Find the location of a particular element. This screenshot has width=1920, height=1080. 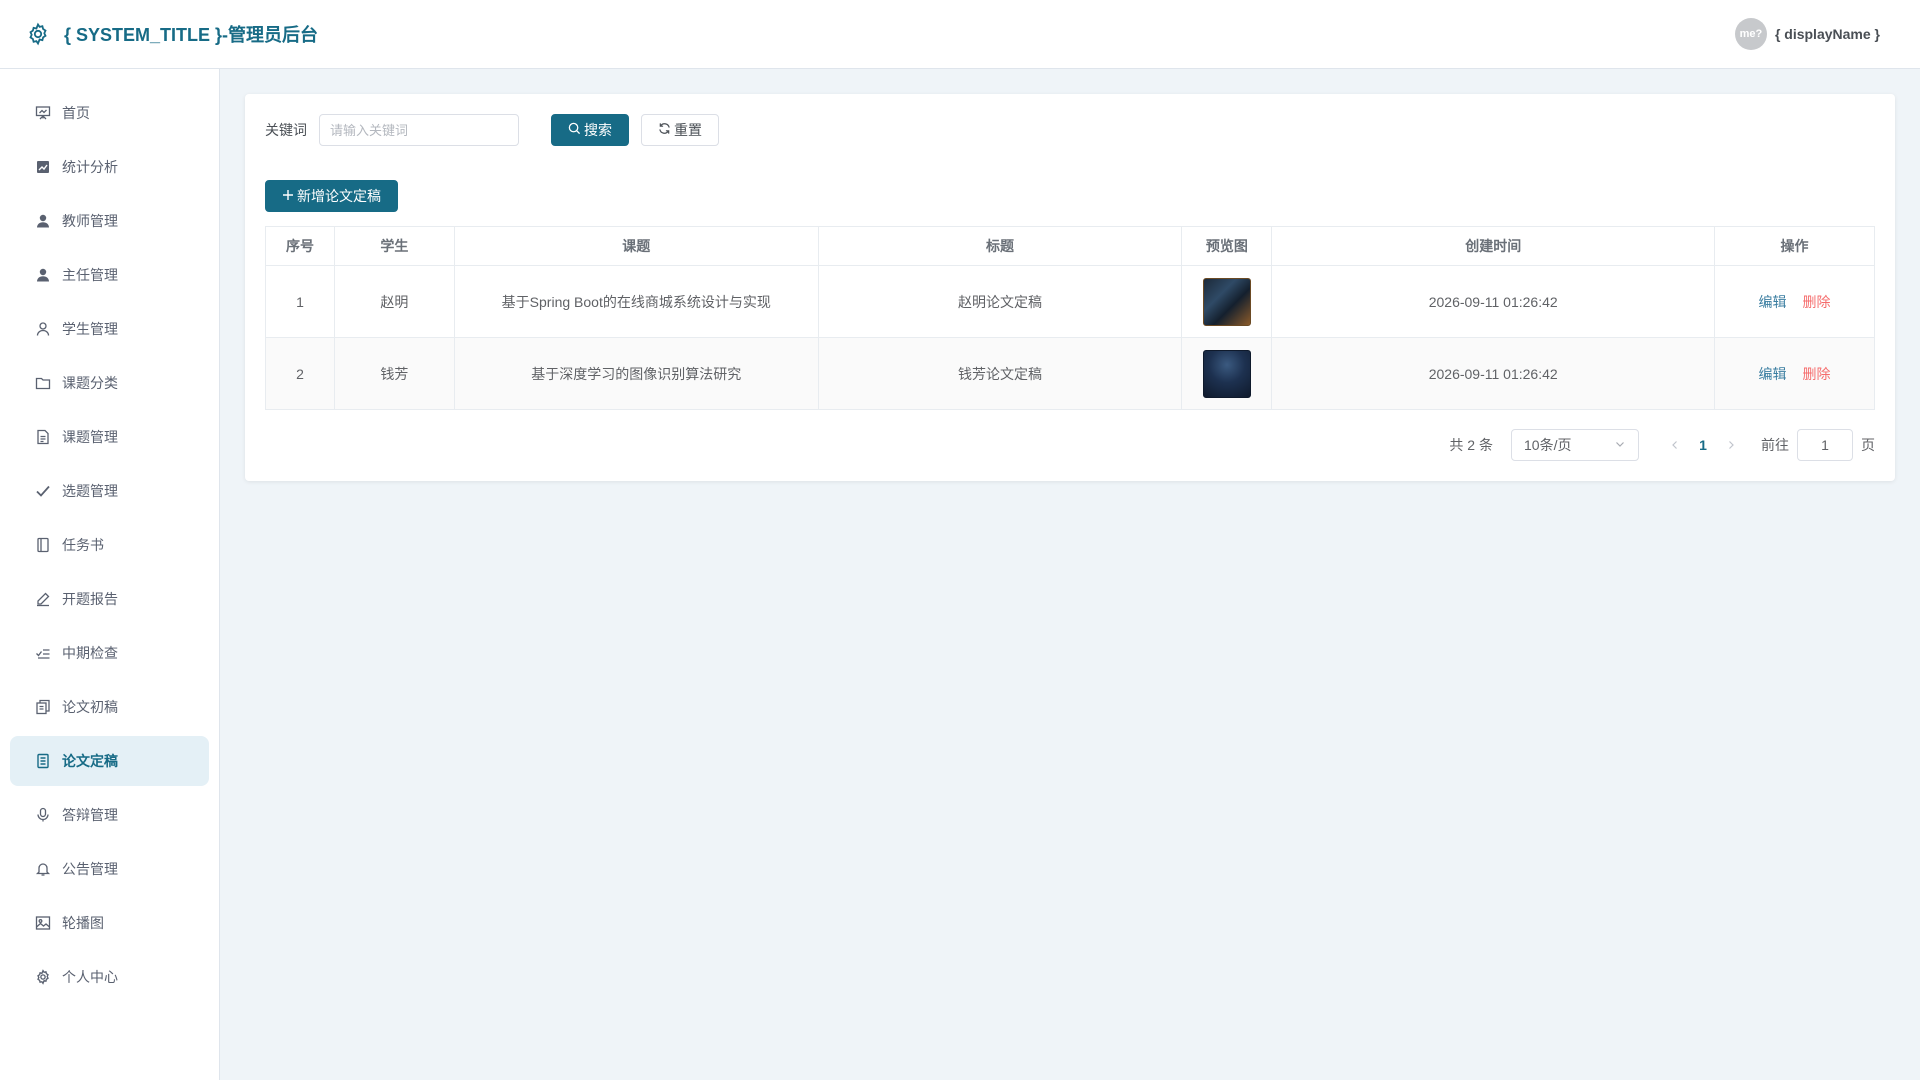

chart-icon is located at coordinates (43, 167).